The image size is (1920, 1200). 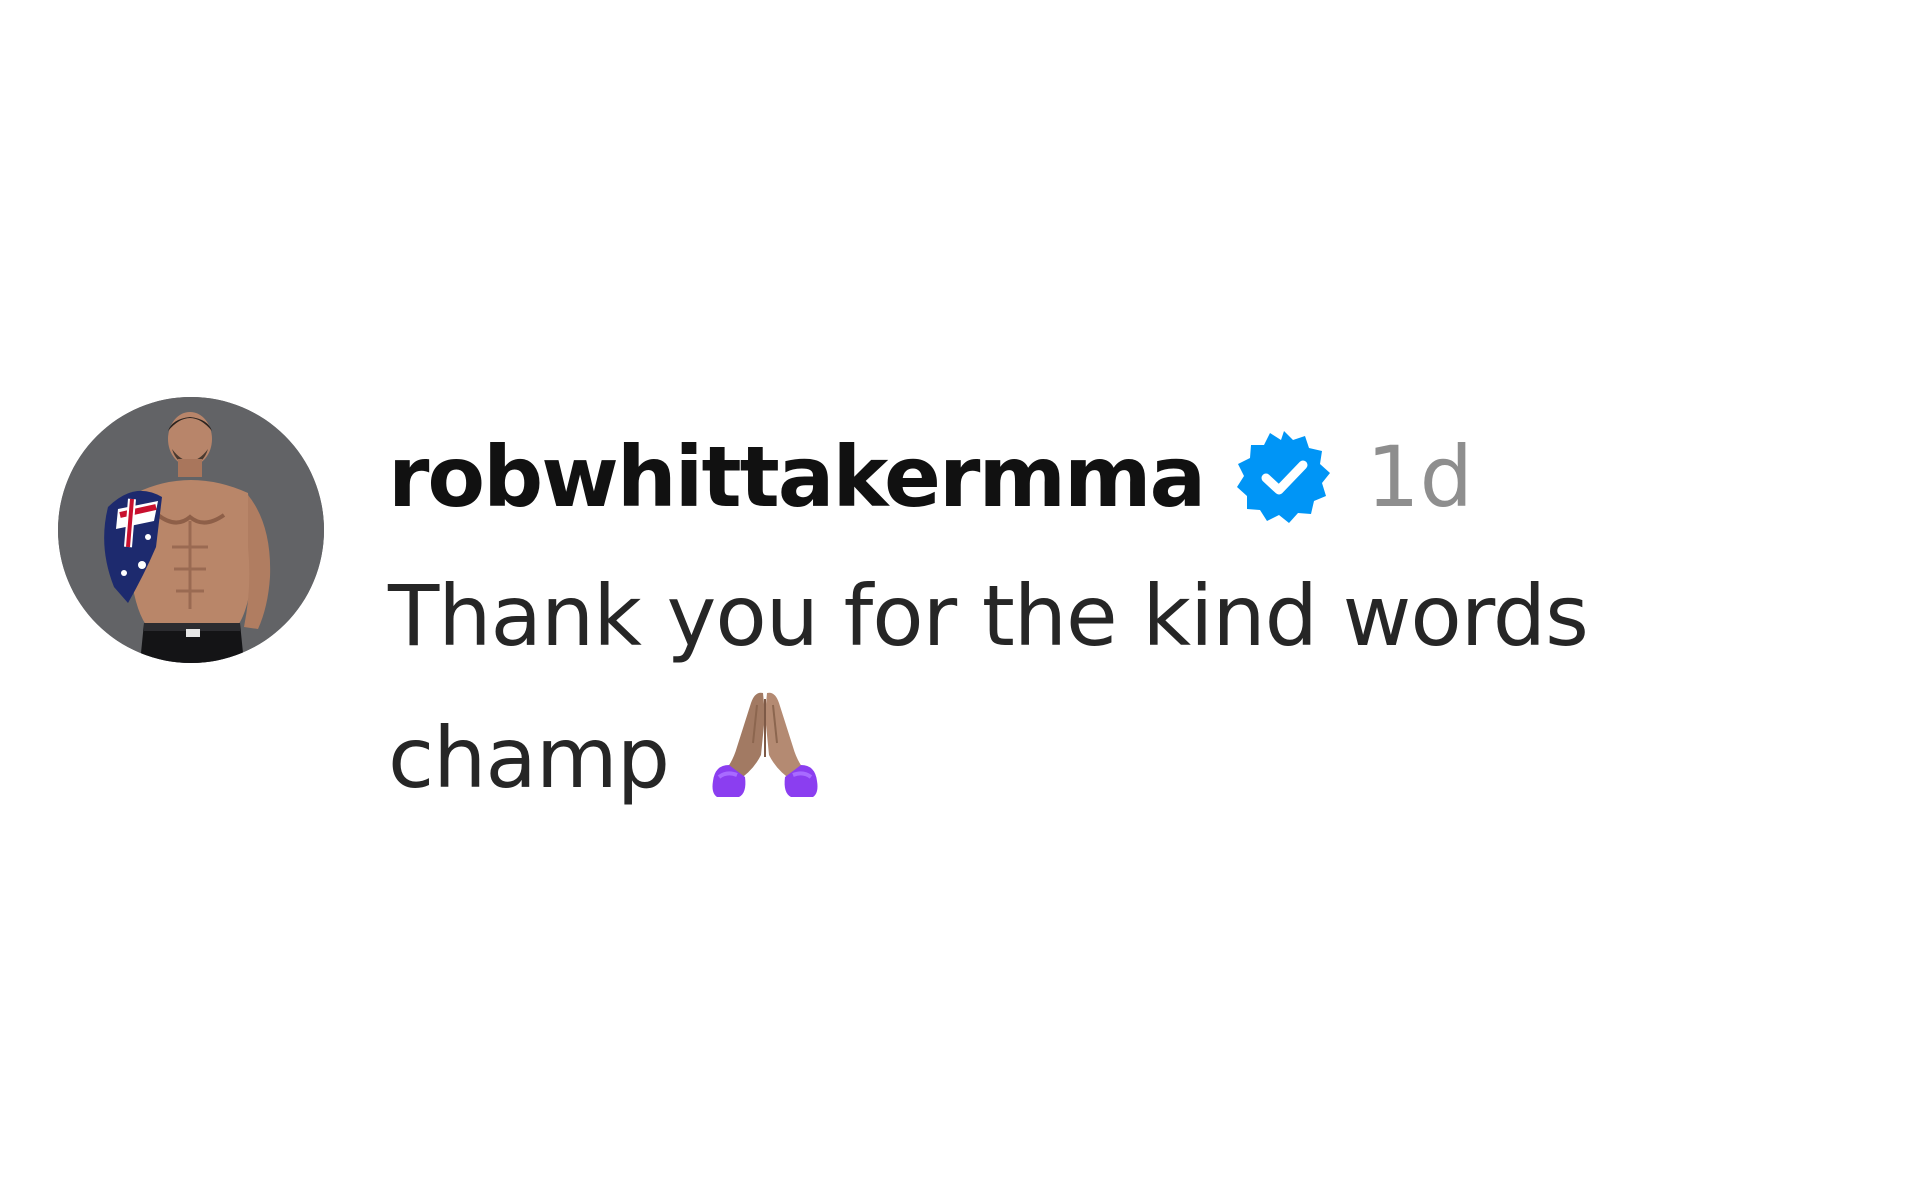 What do you see at coordinates (529, 758) in the screenshot?
I see `comment-text-line-2-words: champ` at bounding box center [529, 758].